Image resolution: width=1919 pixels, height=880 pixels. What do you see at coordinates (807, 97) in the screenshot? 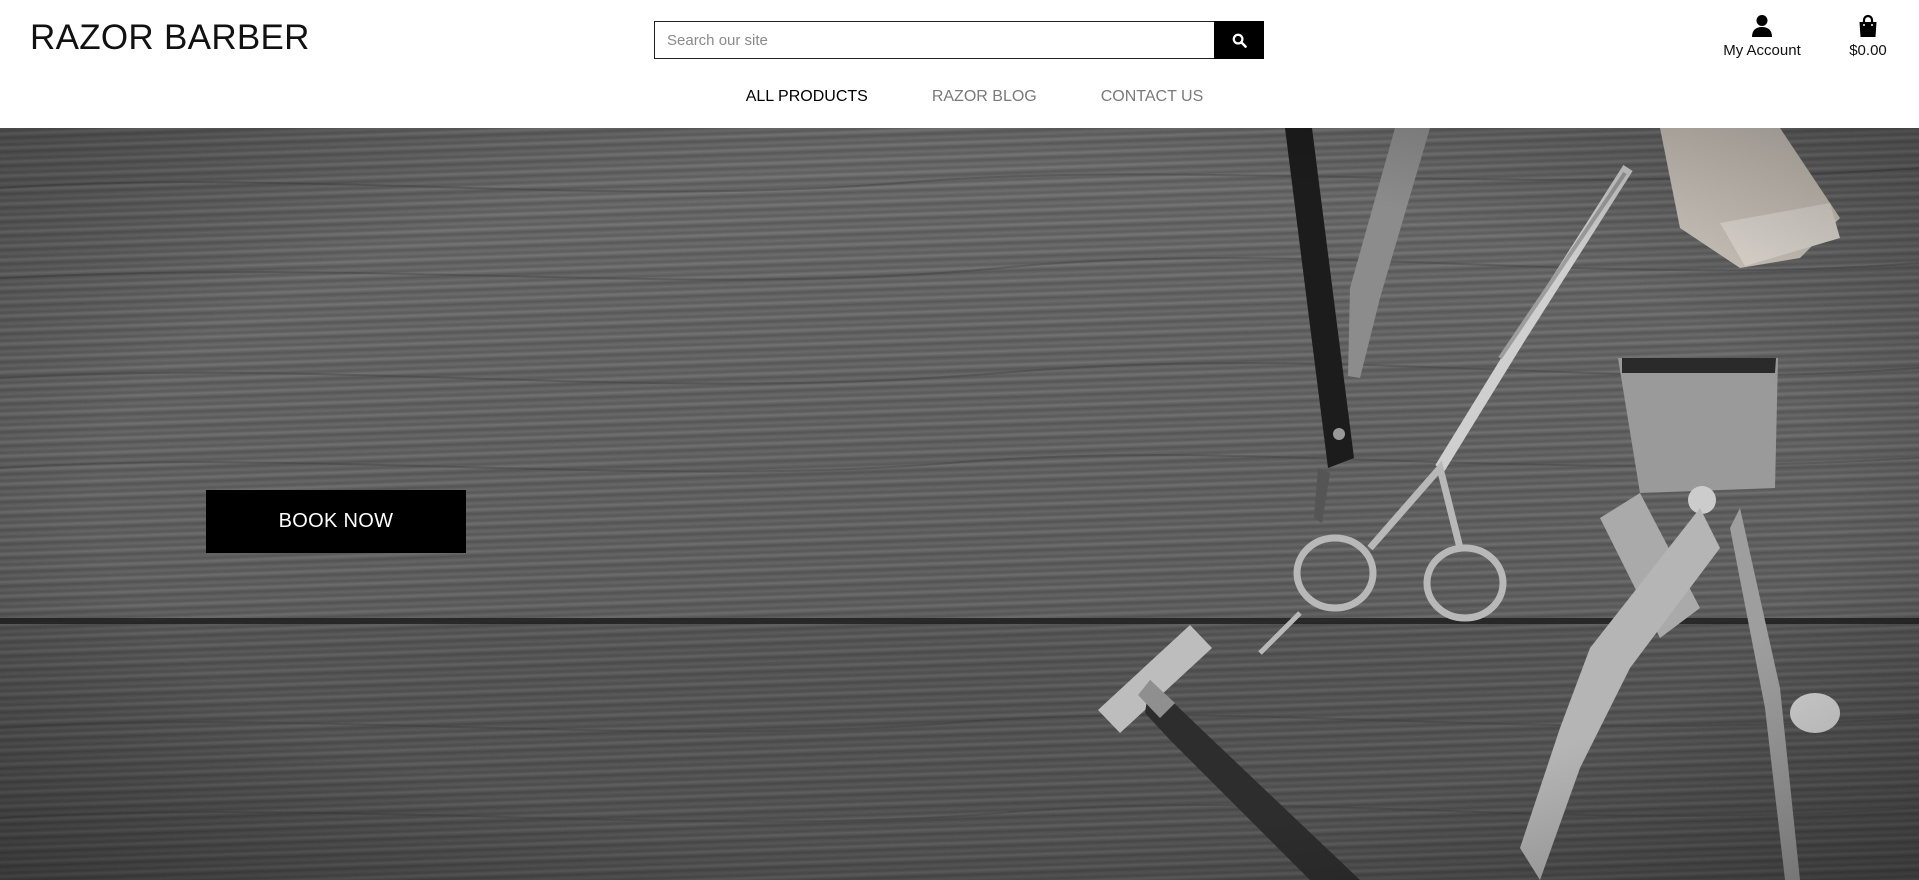
I see `nav-all-products: ALL PRODUCTS` at bounding box center [807, 97].